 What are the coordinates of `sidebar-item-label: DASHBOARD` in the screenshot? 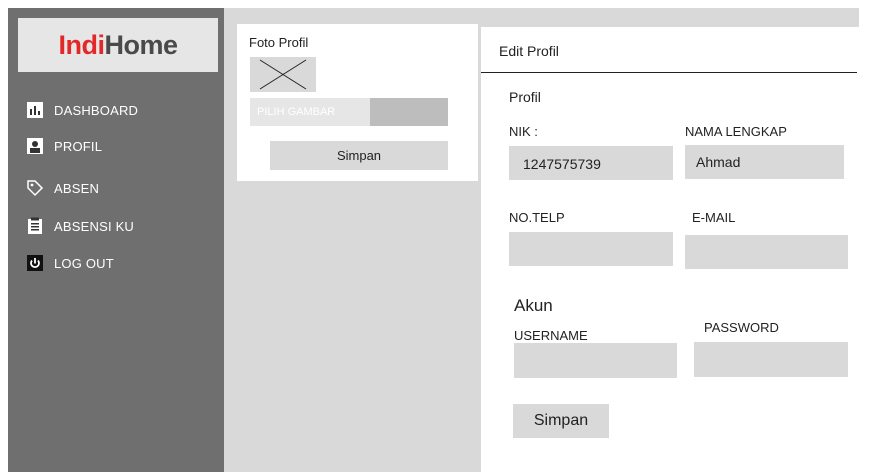 It's located at (96, 110).